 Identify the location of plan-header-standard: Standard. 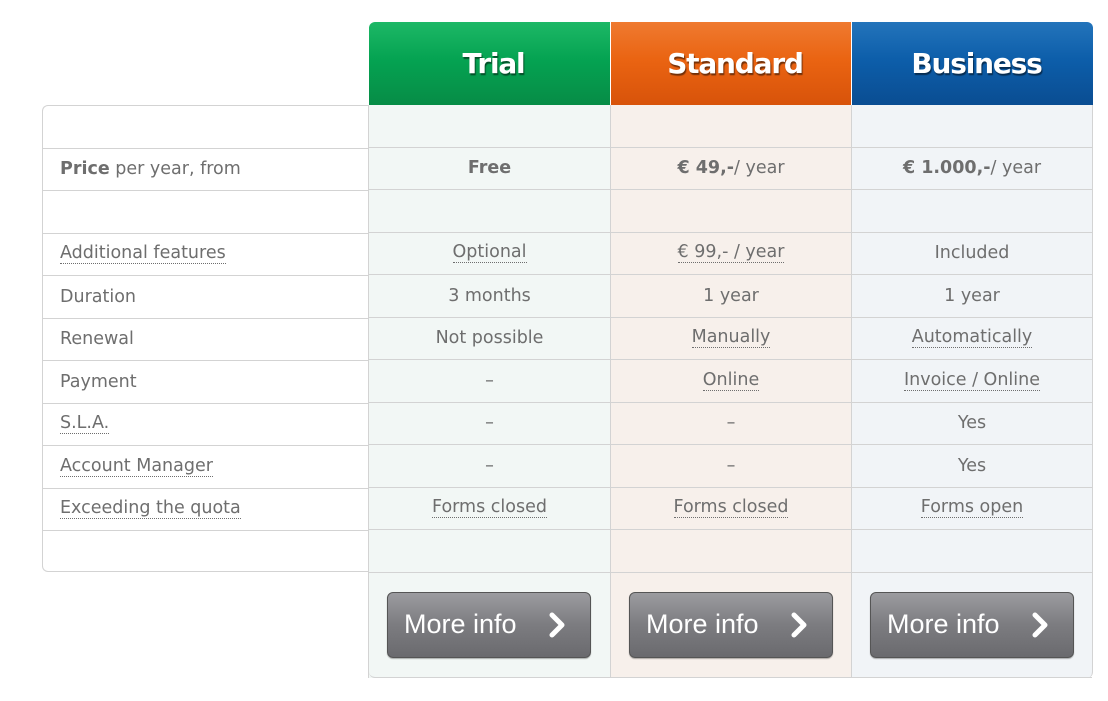
(731, 63).